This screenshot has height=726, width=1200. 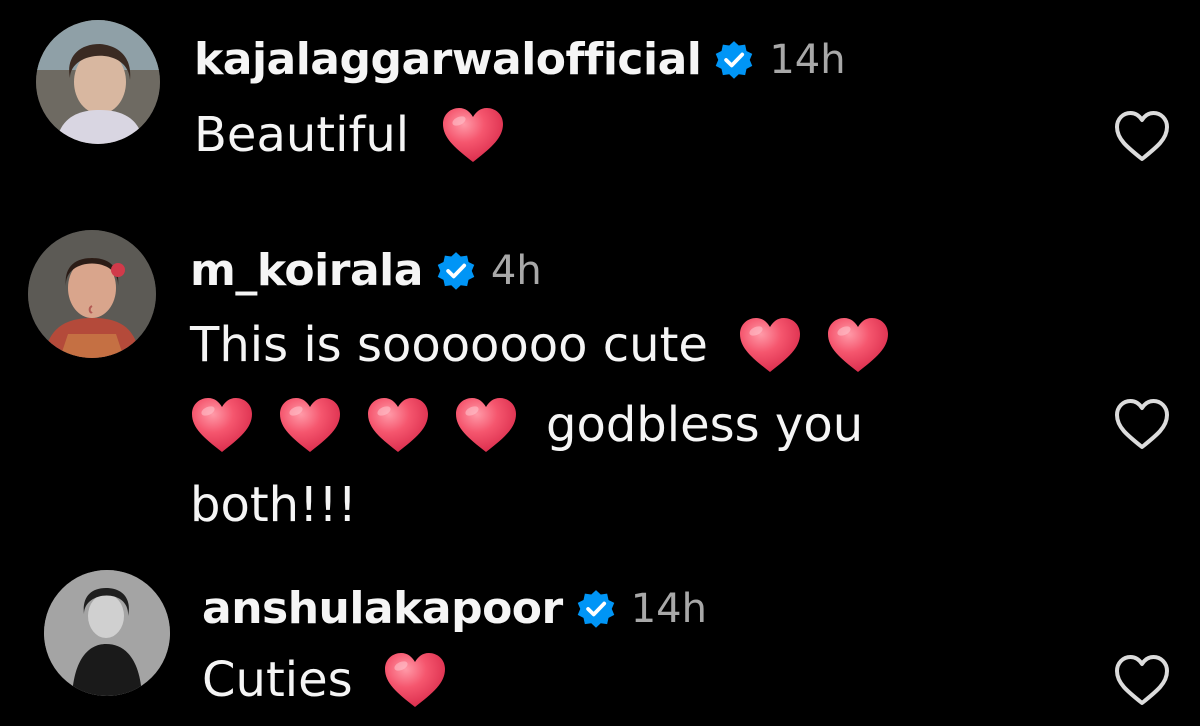 I want to click on comment-text: Beautiful, so click(x=349, y=135).